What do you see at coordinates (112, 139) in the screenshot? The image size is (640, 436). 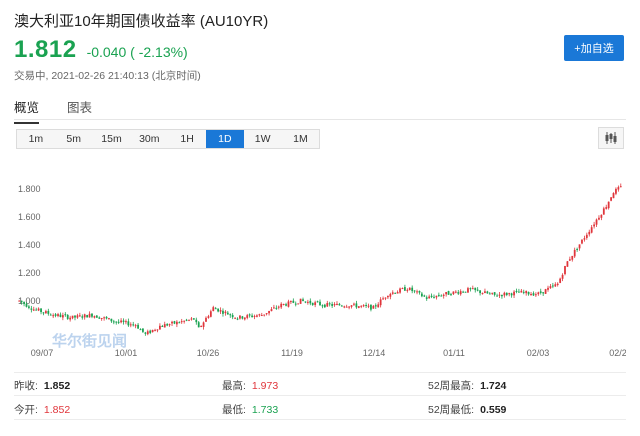 I see `period-15m: 15m` at bounding box center [112, 139].